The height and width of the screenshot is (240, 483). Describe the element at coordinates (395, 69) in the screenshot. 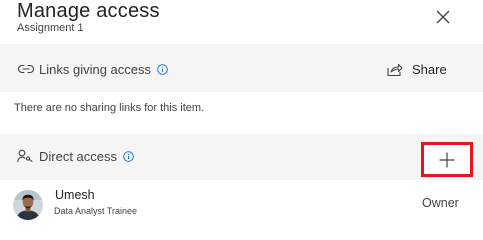

I see `share-icon` at that location.